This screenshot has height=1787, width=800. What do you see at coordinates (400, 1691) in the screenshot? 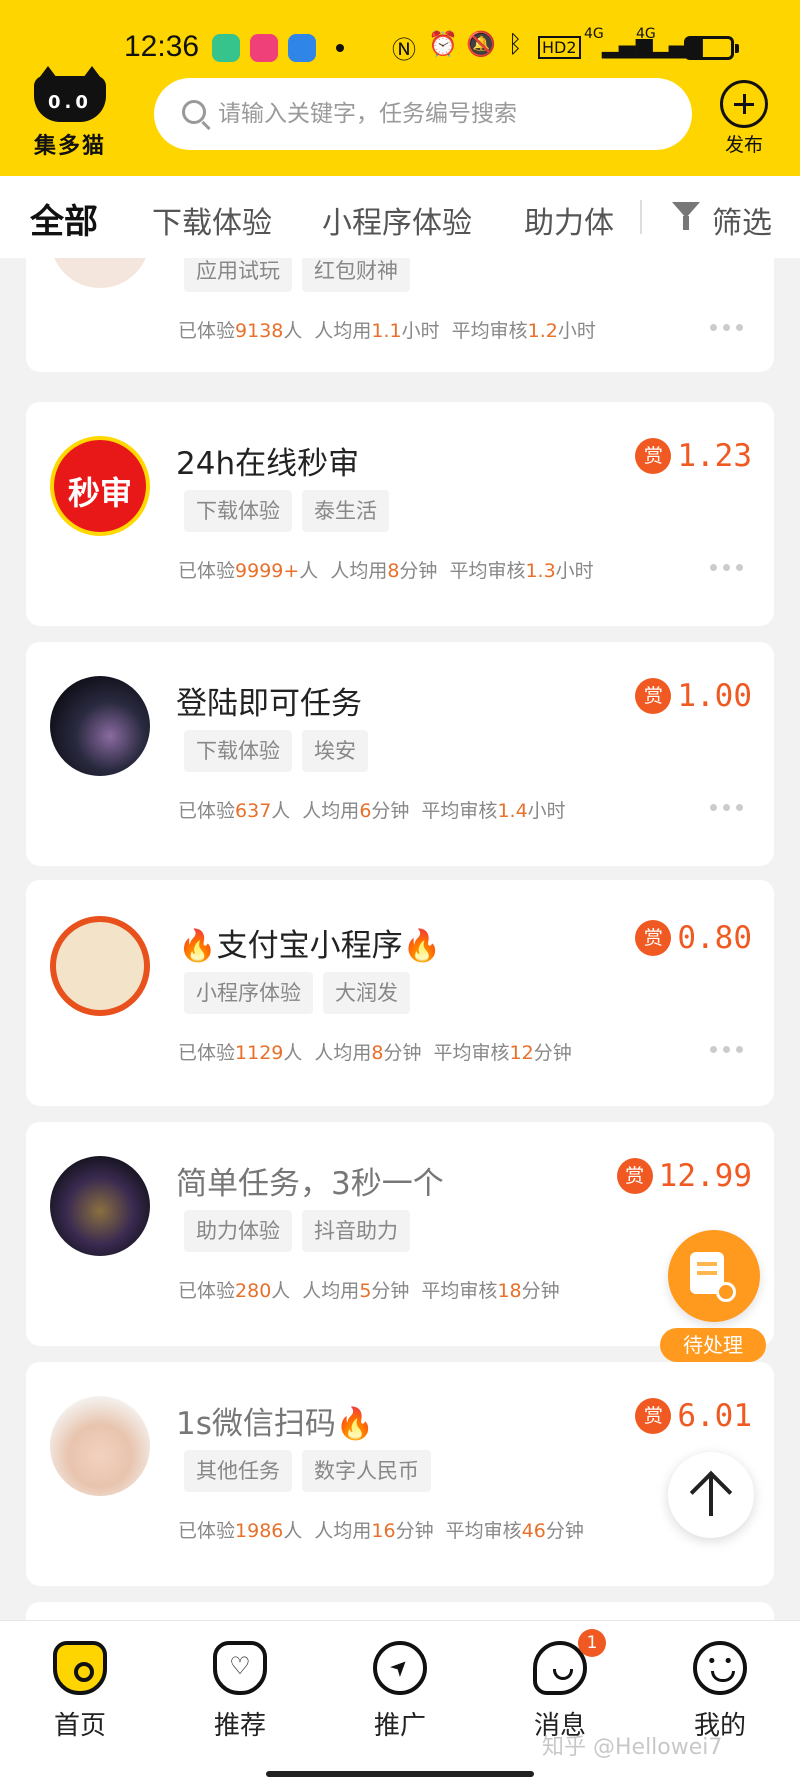
I see `nav-promote: 推广` at bounding box center [400, 1691].